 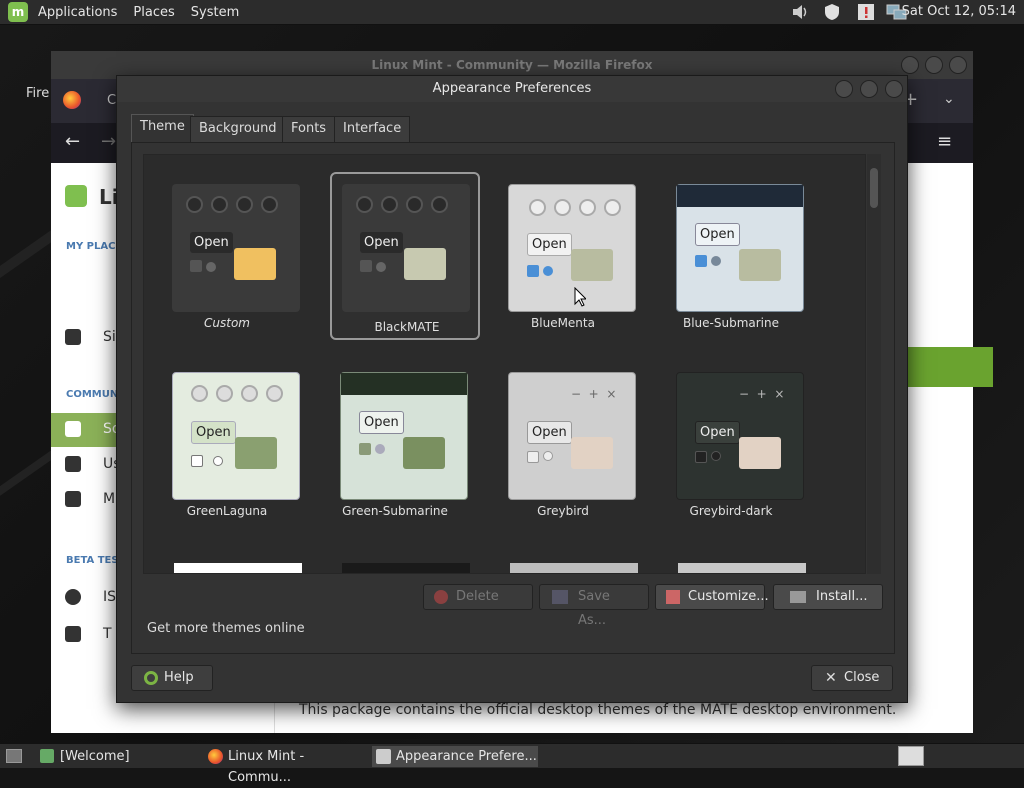 I want to click on theme-name: Blue-Submarine, so click(x=731, y=323).